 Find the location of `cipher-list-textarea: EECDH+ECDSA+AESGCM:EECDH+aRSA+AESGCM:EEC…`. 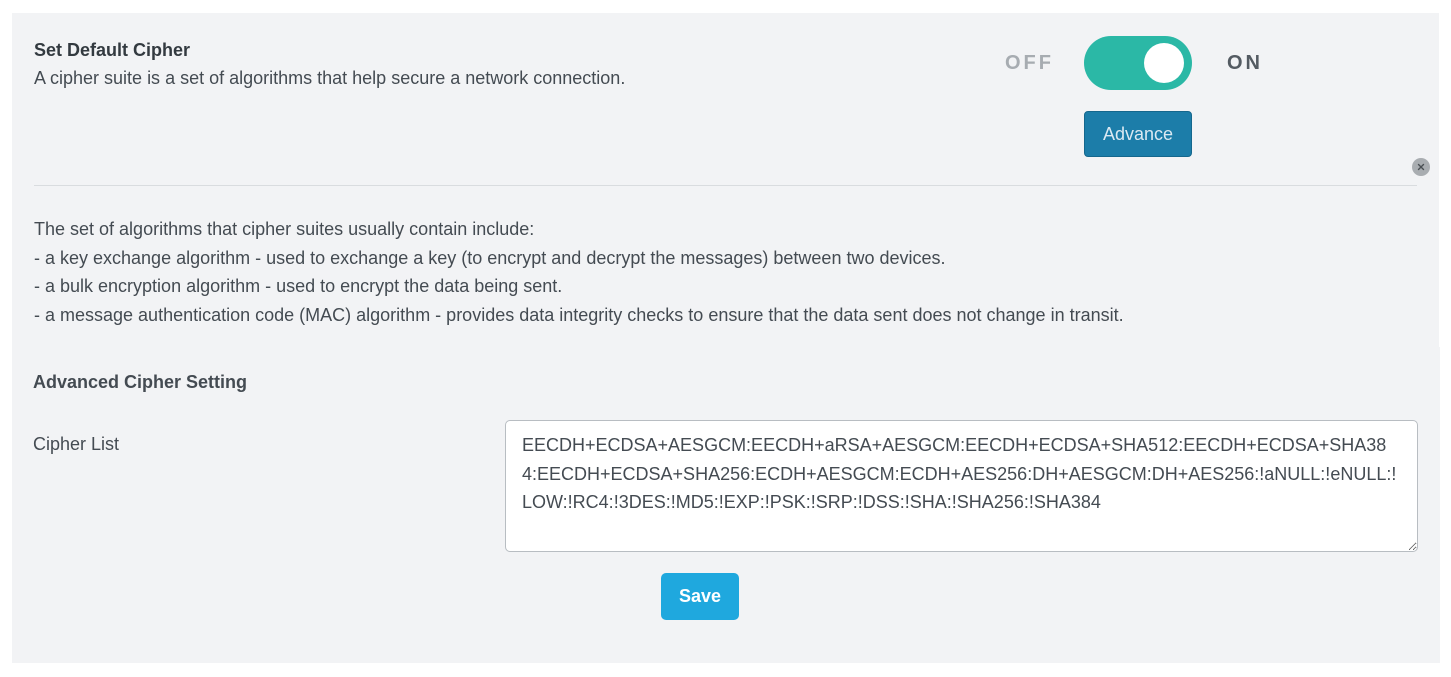

cipher-list-textarea: EECDH+ECDSA+AESGCM:EECDH+aRSA+AESGCM:EEC… is located at coordinates (961, 486).